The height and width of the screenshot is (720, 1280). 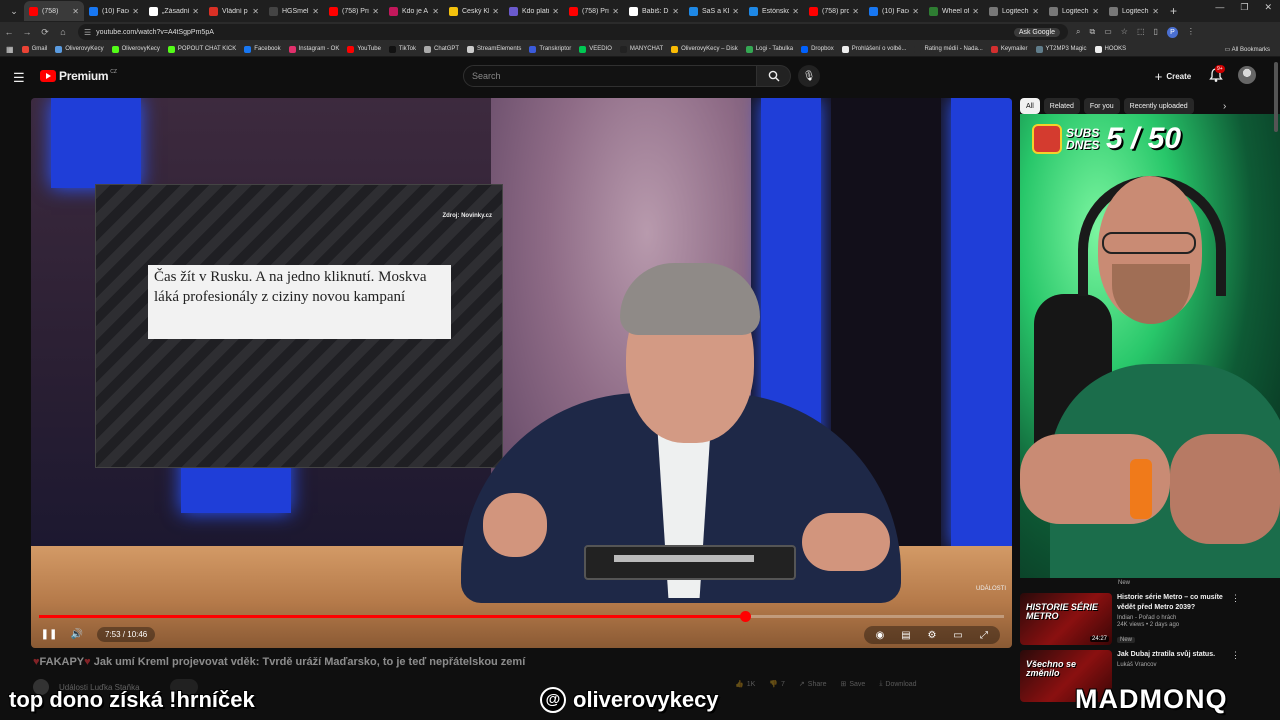 What do you see at coordinates (441, 49) in the screenshot?
I see `bookmark-item: ChatGPT` at bounding box center [441, 49].